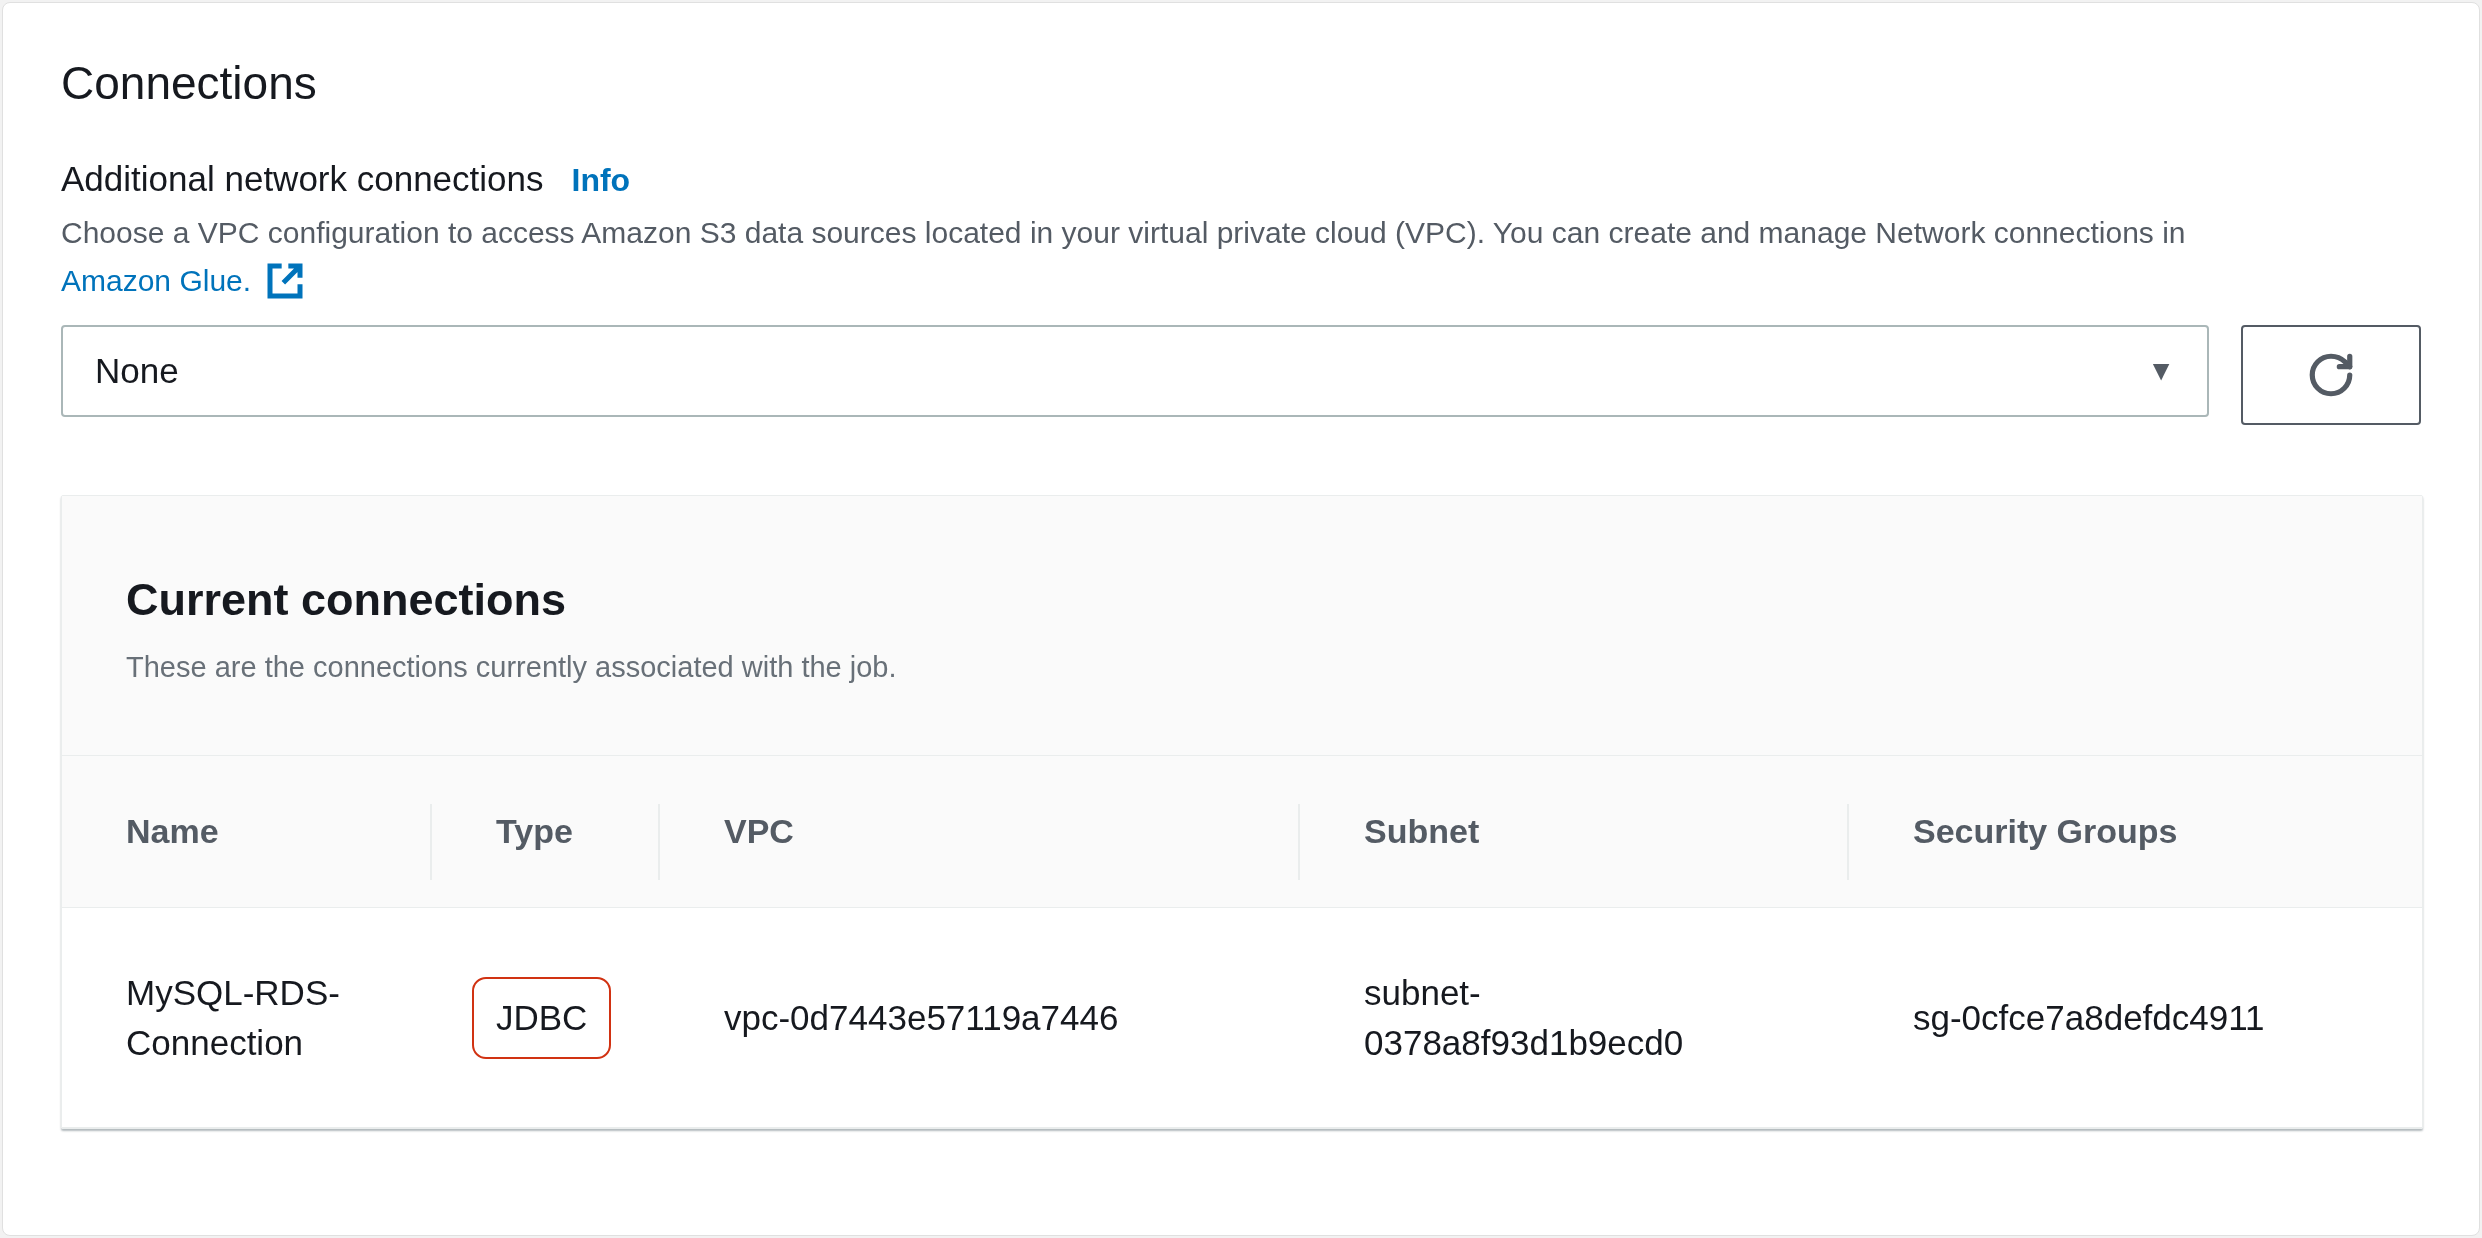 The image size is (2482, 1238). Describe the element at coordinates (302, 178) in the screenshot. I see `field-label: Additional network connections` at that location.